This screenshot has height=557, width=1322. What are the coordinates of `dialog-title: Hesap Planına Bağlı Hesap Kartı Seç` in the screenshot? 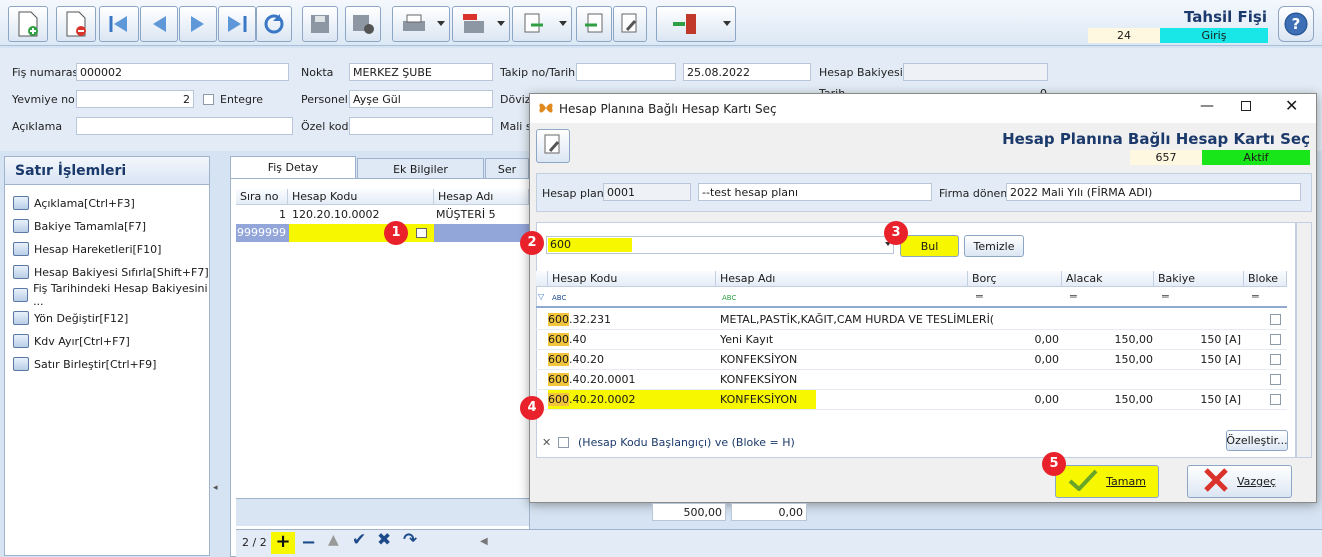 It's located at (1156, 139).